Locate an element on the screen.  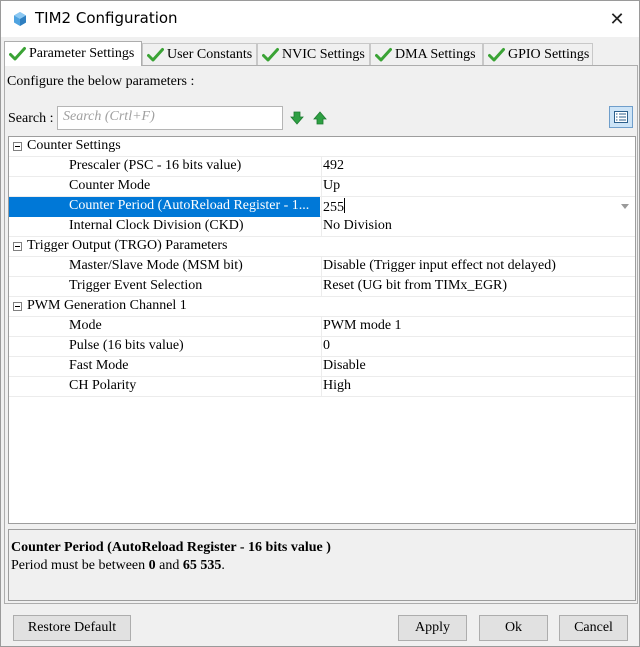
arrow-up-icon is located at coordinates (320, 118).